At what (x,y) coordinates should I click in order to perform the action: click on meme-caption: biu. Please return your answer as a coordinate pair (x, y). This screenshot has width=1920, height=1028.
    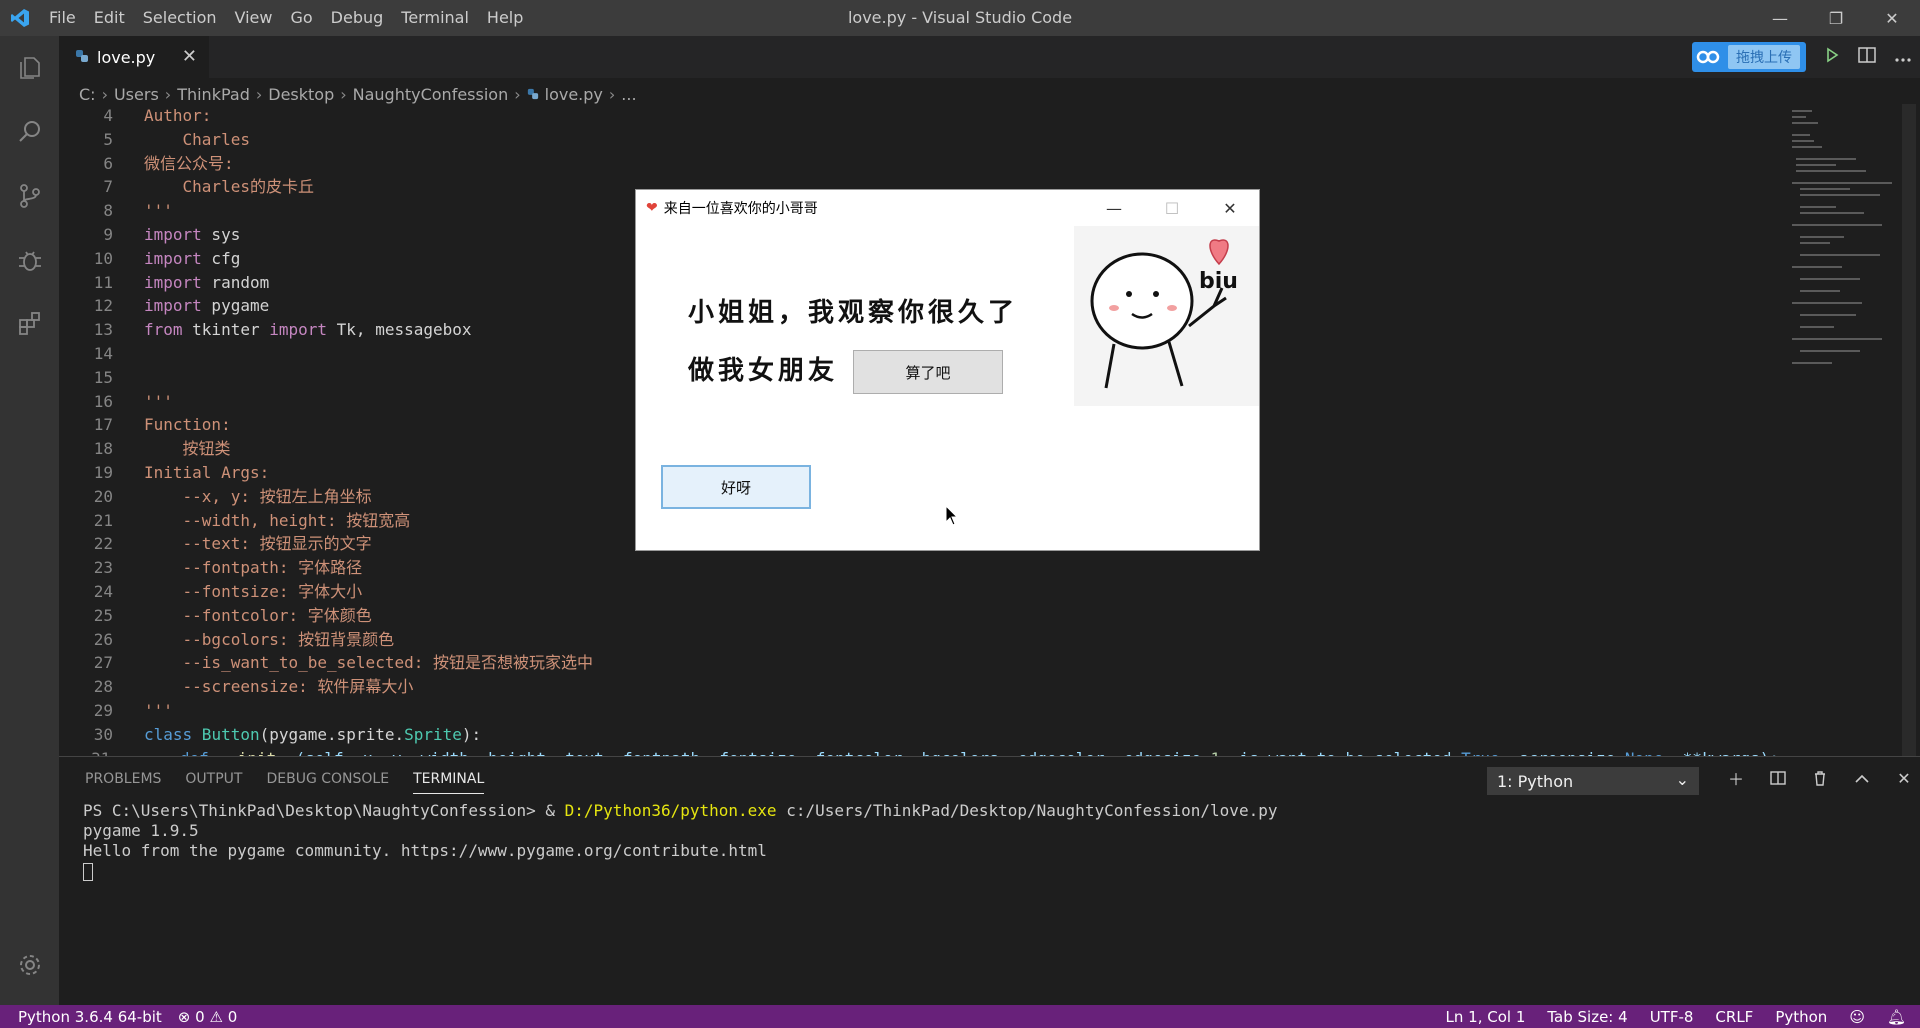
    Looking at the image, I should click on (1218, 281).